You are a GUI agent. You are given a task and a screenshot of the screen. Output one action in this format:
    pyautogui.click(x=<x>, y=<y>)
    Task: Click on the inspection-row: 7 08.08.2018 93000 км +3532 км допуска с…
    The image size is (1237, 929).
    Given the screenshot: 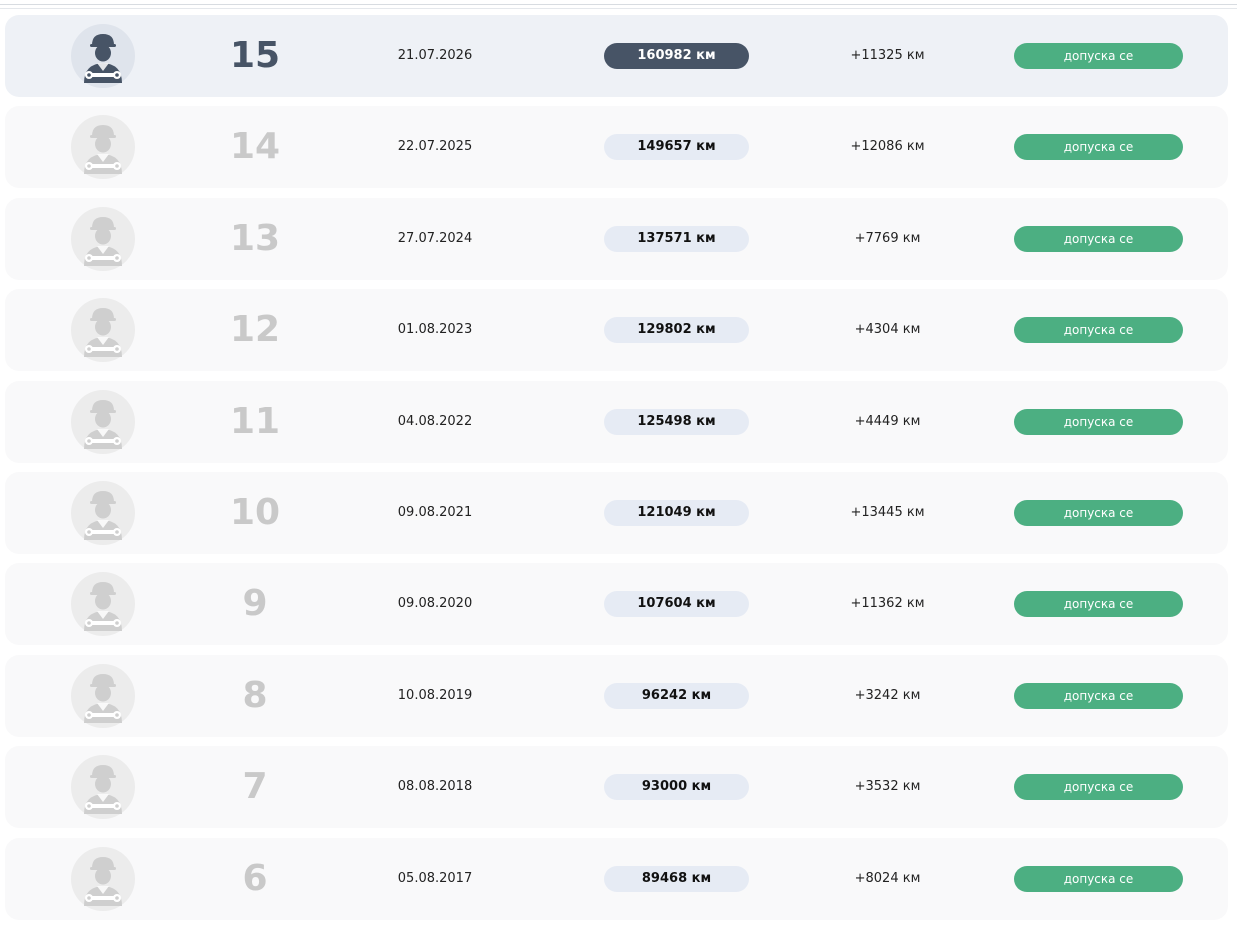 What is the action you would take?
    pyautogui.click(x=616, y=787)
    